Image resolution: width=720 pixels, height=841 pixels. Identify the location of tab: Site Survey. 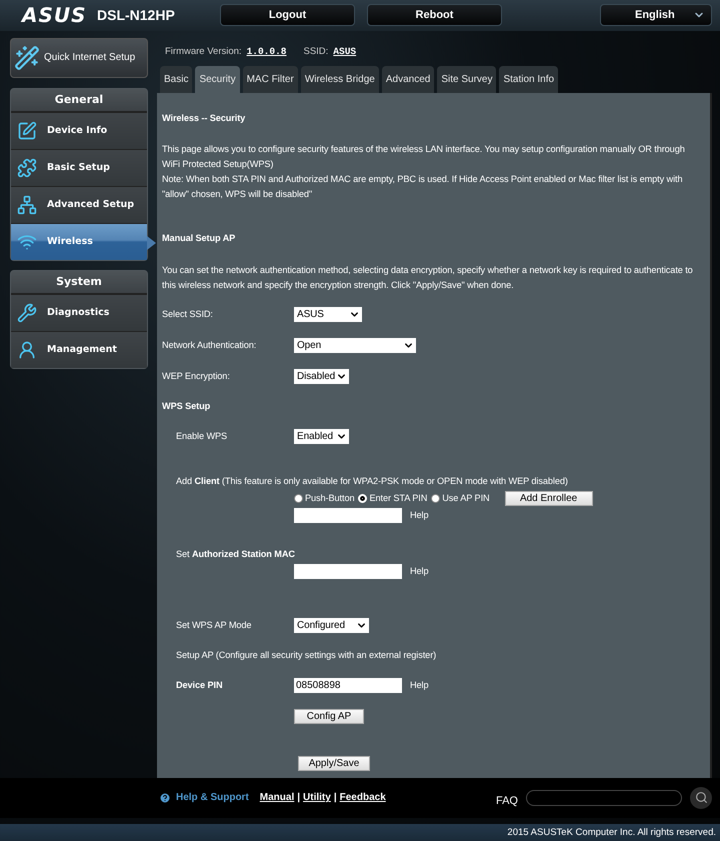
(466, 79).